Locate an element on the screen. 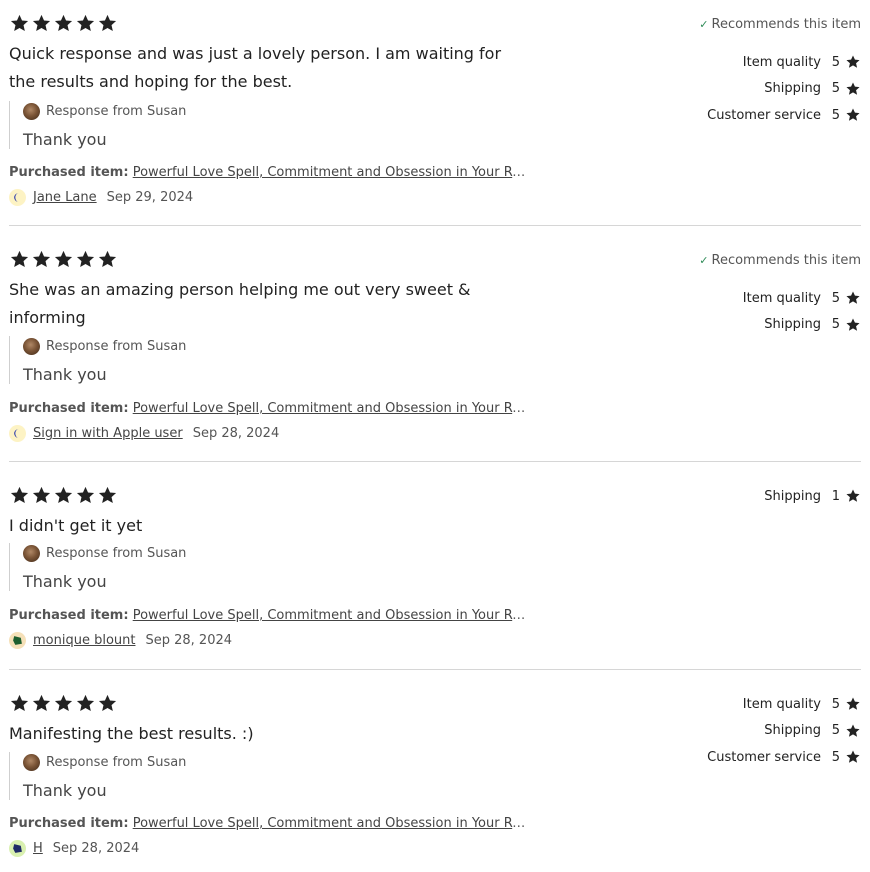 The image size is (870, 872). review-meta: Jane Lane Sep 29, 2024 is located at coordinates (101, 197).